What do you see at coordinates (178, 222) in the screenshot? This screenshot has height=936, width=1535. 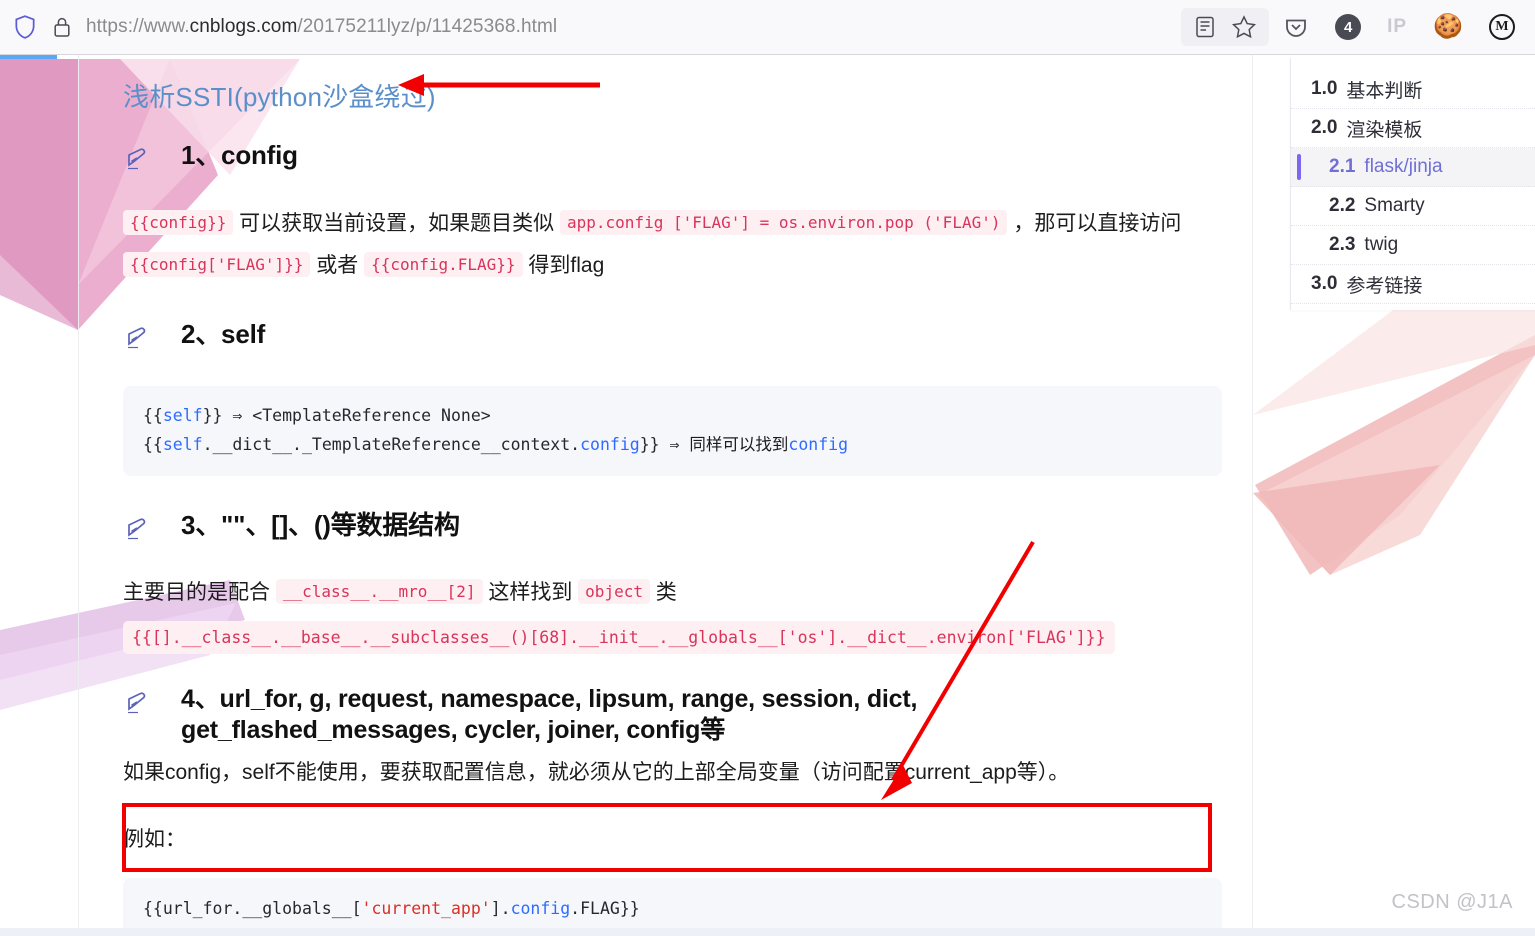 I see `inline-code-config: {{config}}` at bounding box center [178, 222].